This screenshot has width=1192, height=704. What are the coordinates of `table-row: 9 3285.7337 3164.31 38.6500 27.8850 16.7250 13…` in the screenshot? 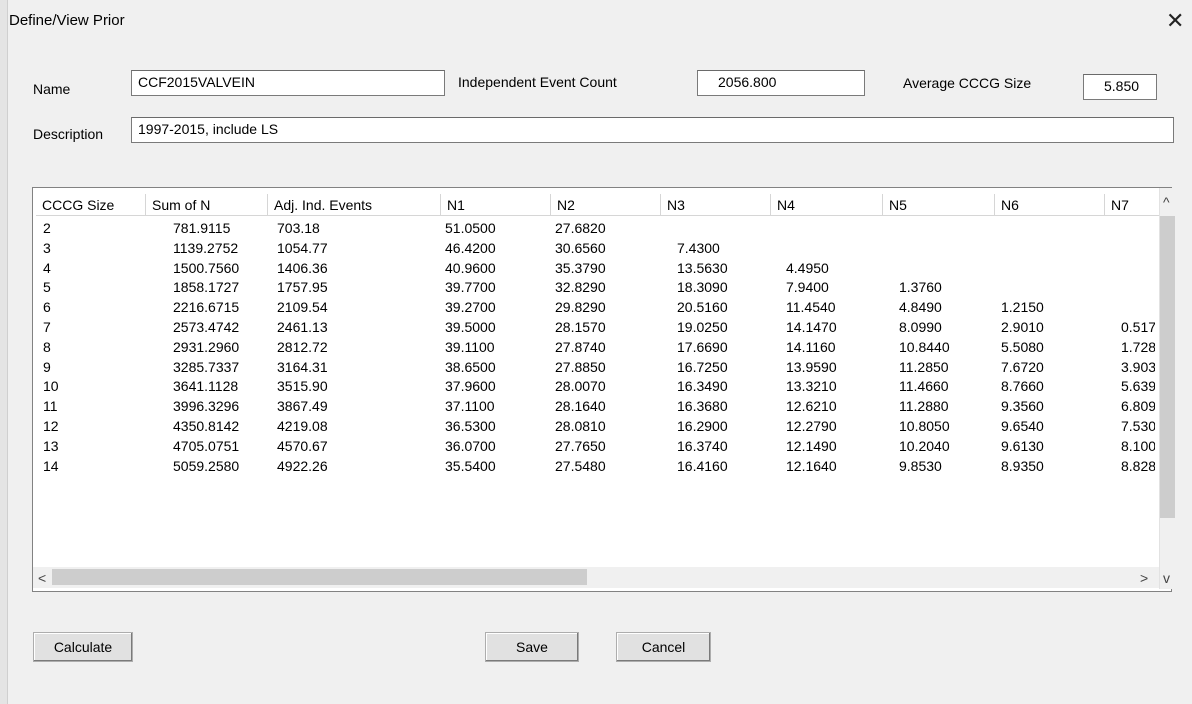 It's located at (594, 367).